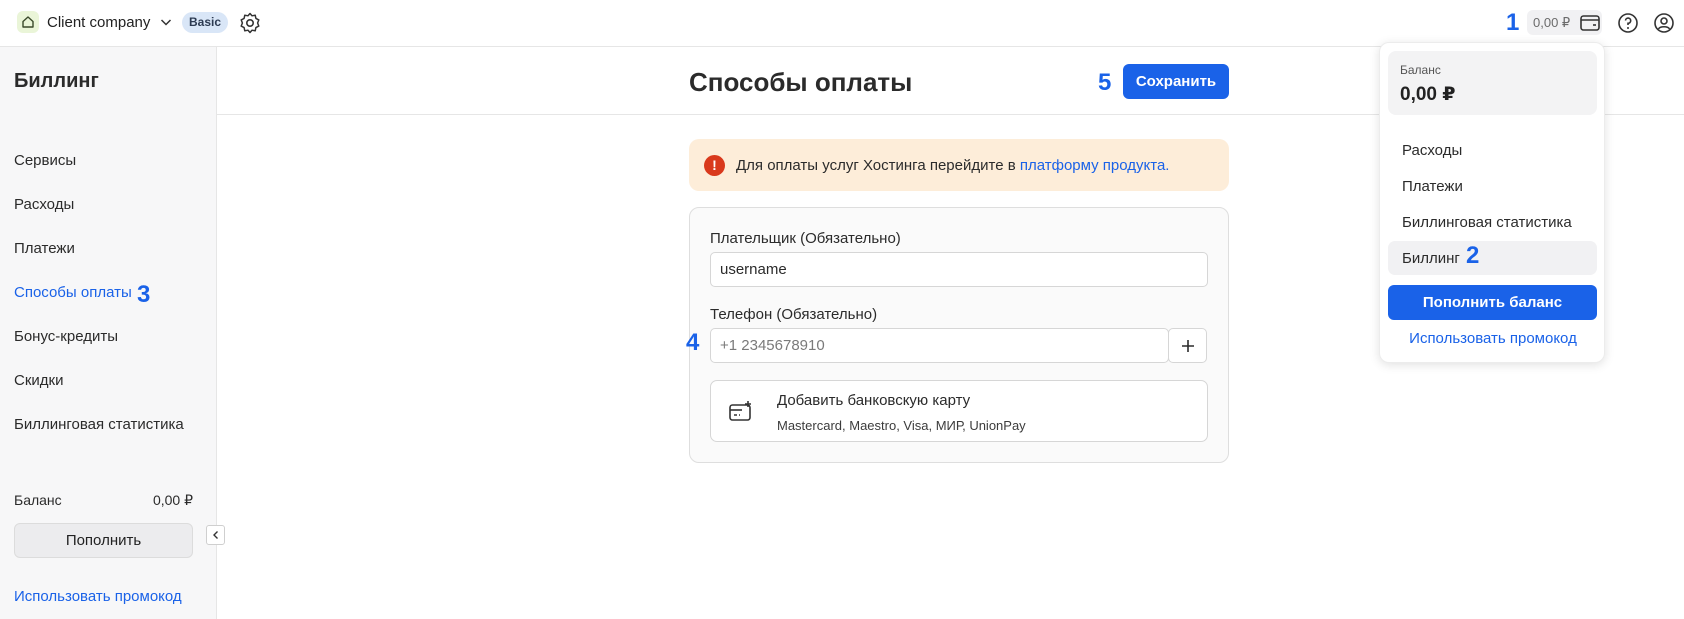 This screenshot has height=619, width=1684. What do you see at coordinates (1492, 150) in the screenshot?
I see `dropdown-item-expenses: Расходы` at bounding box center [1492, 150].